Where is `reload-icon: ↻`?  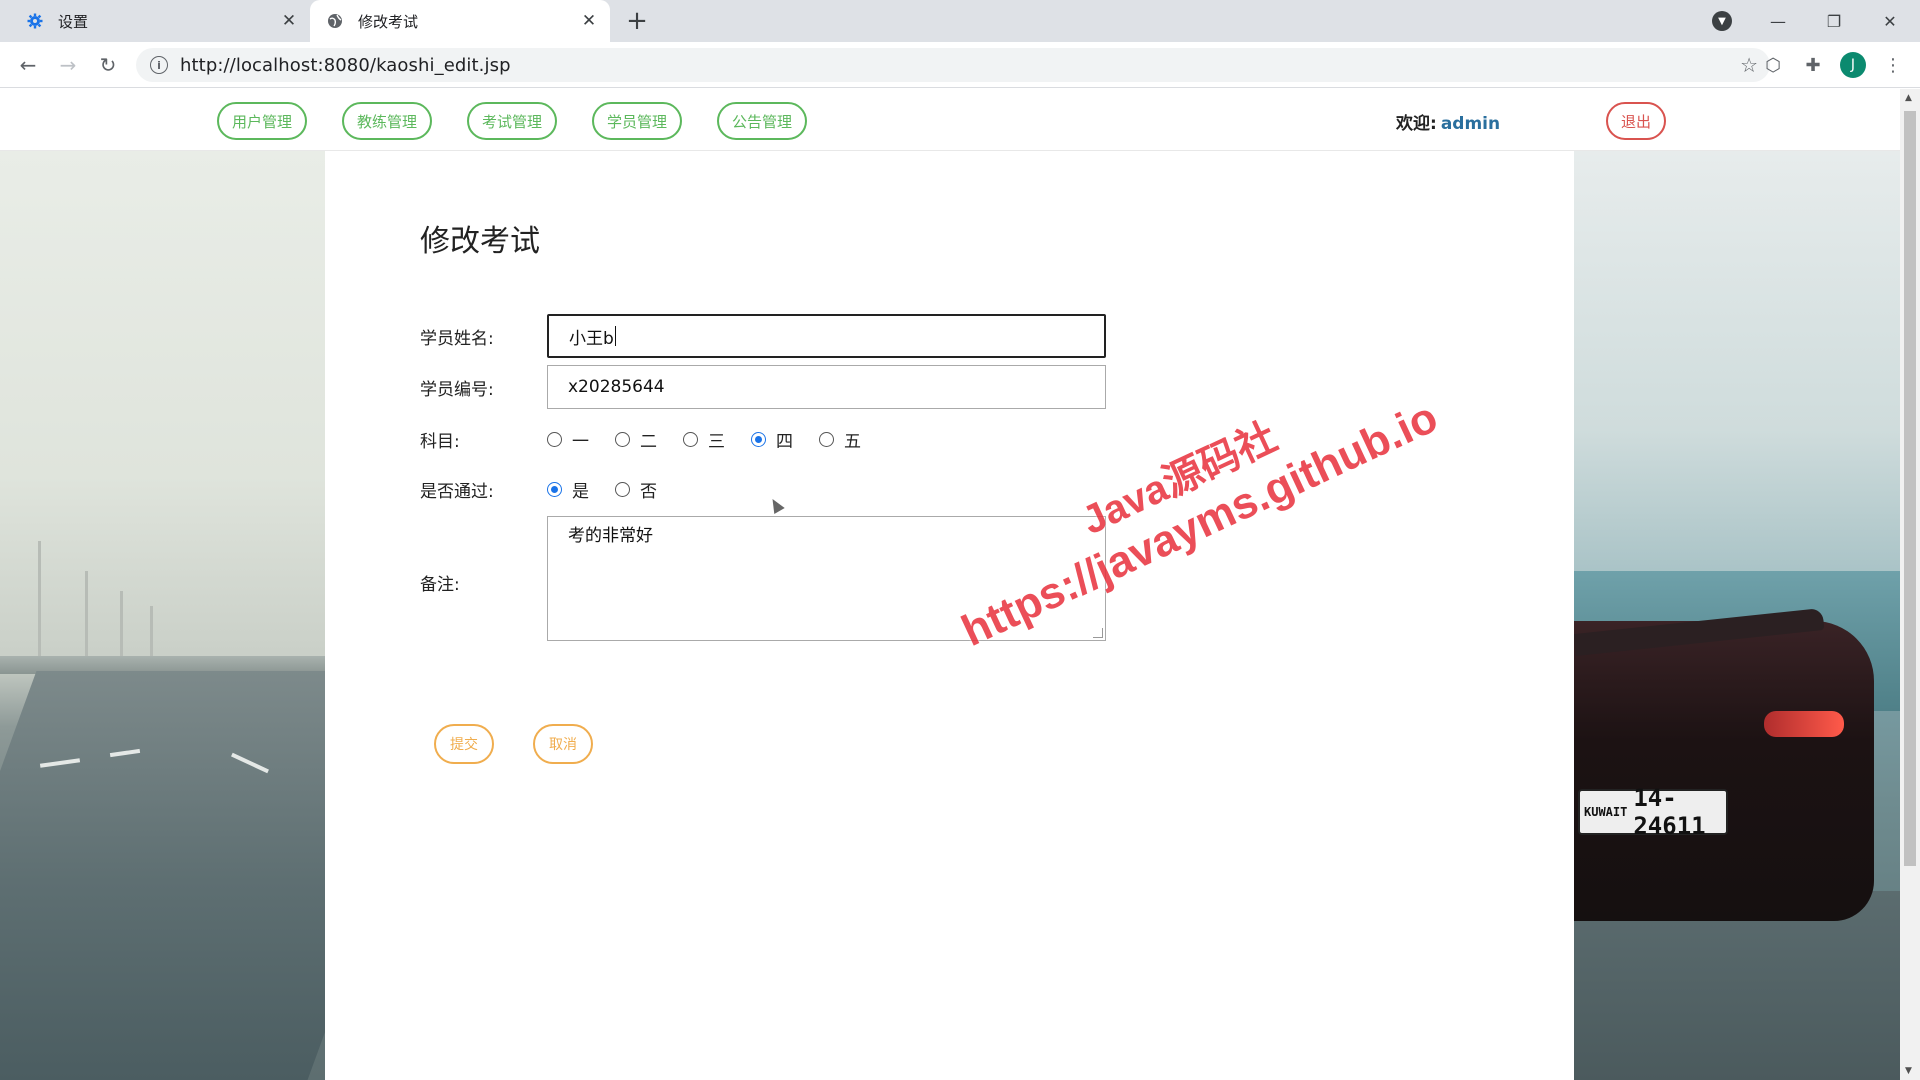 reload-icon: ↻ is located at coordinates (108, 65).